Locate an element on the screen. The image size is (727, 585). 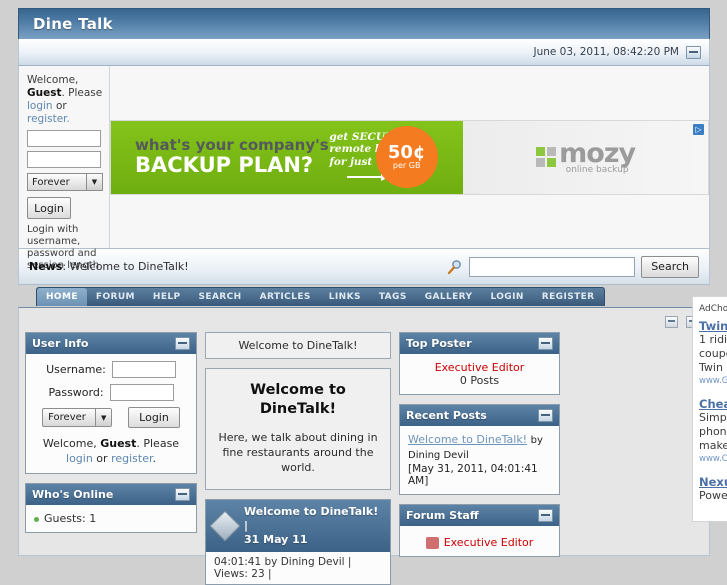
search-icon is located at coordinates (455, 266).